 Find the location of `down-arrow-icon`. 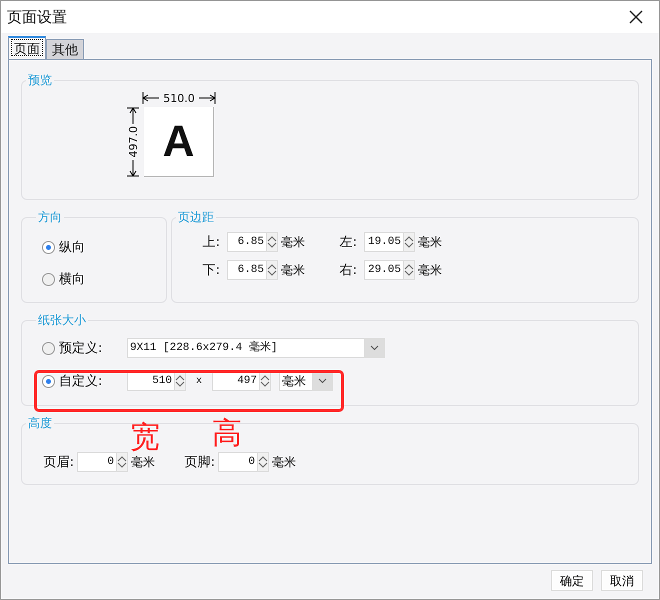

down-arrow-icon is located at coordinates (133, 168).